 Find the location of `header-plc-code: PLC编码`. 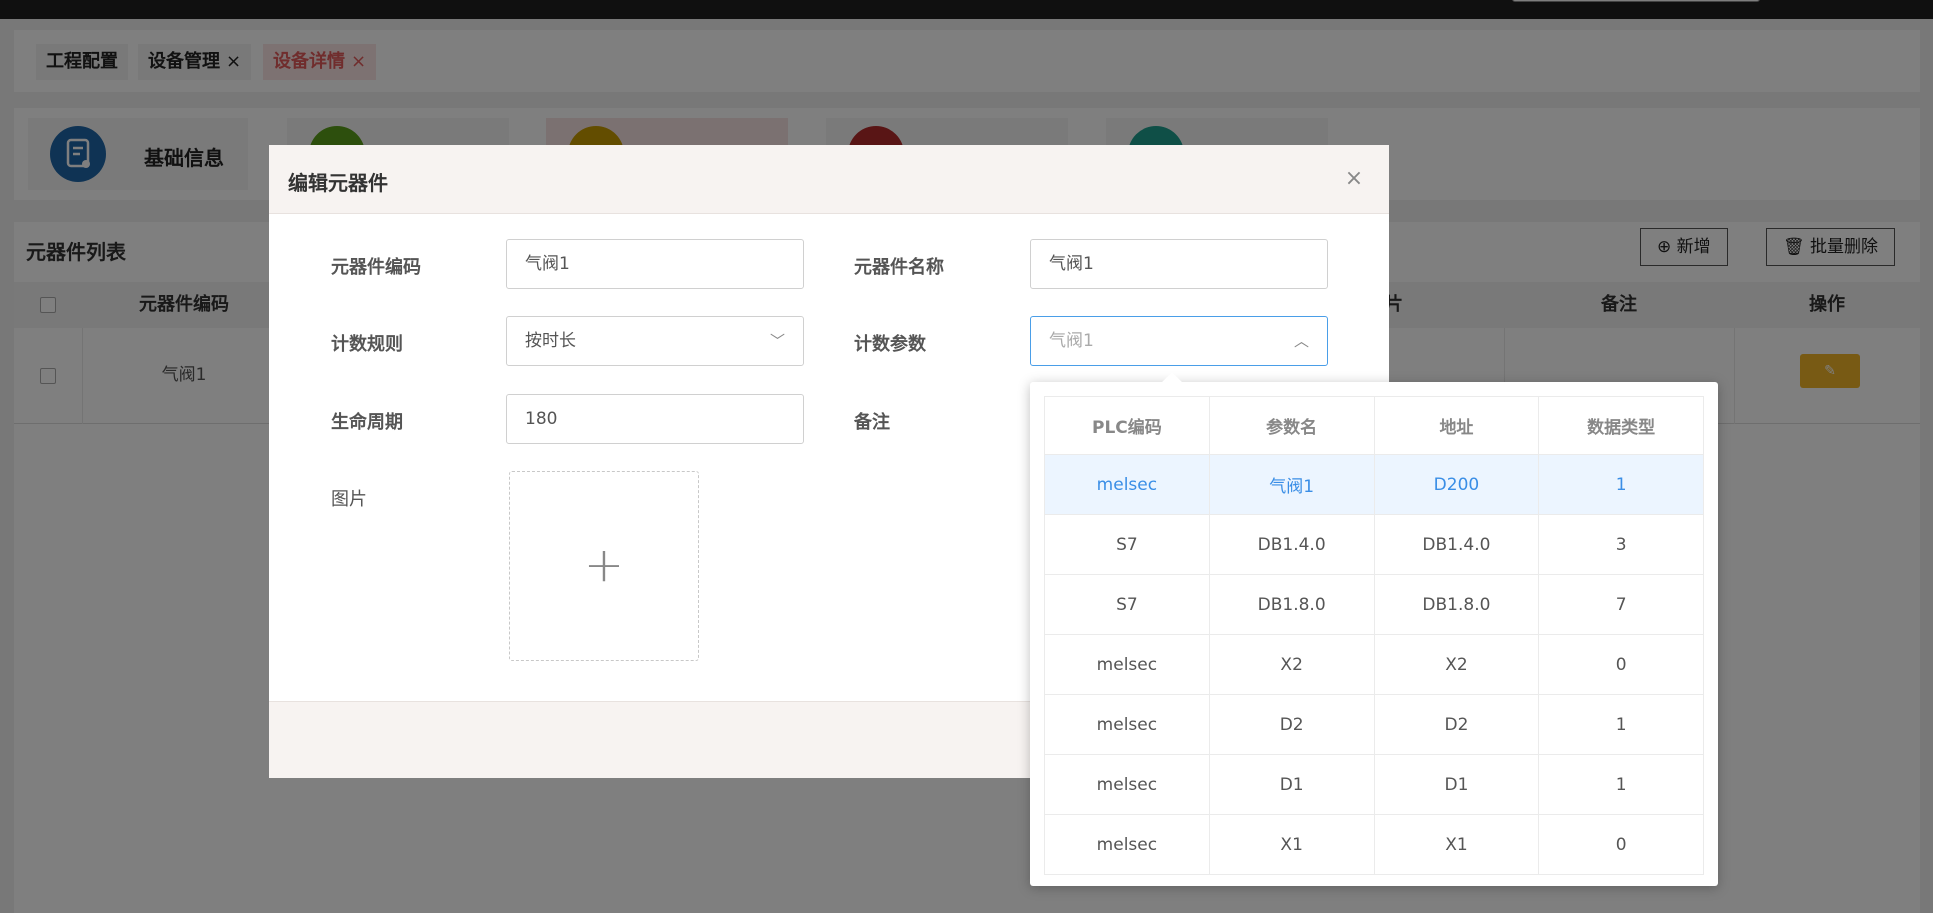

header-plc-code: PLC编码 is located at coordinates (1127, 425).